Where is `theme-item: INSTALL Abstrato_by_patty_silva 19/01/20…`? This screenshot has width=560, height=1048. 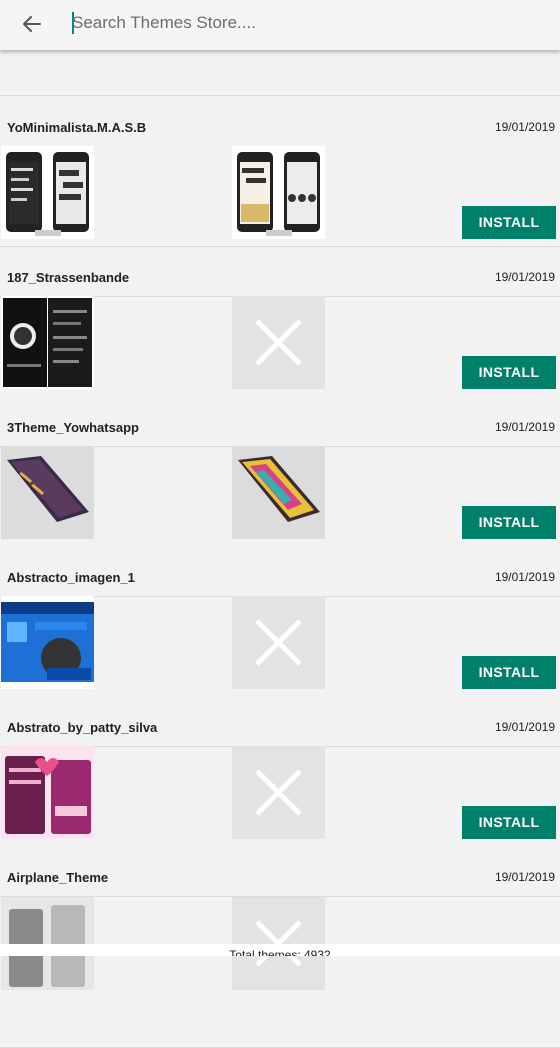 theme-item: INSTALL Abstrato_by_patty_silva 19/01/20… is located at coordinates (280, 671).